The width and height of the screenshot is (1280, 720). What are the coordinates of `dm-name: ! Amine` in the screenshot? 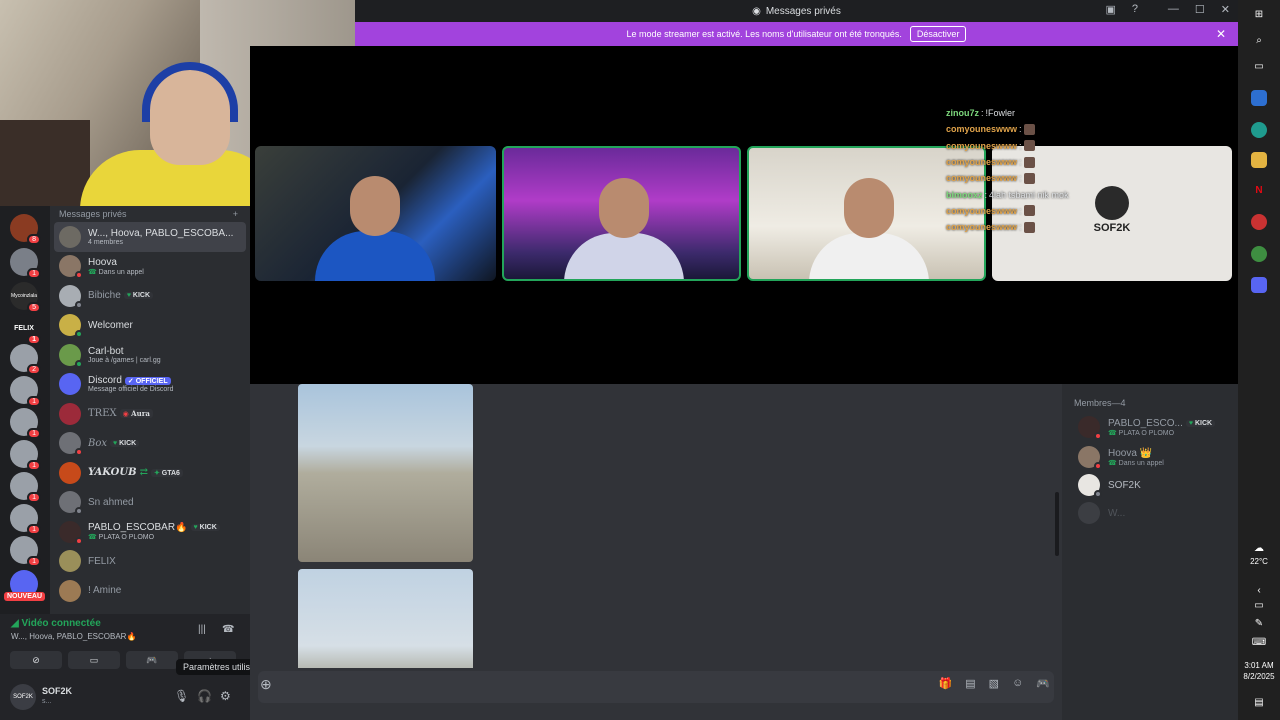 It's located at (105, 591).